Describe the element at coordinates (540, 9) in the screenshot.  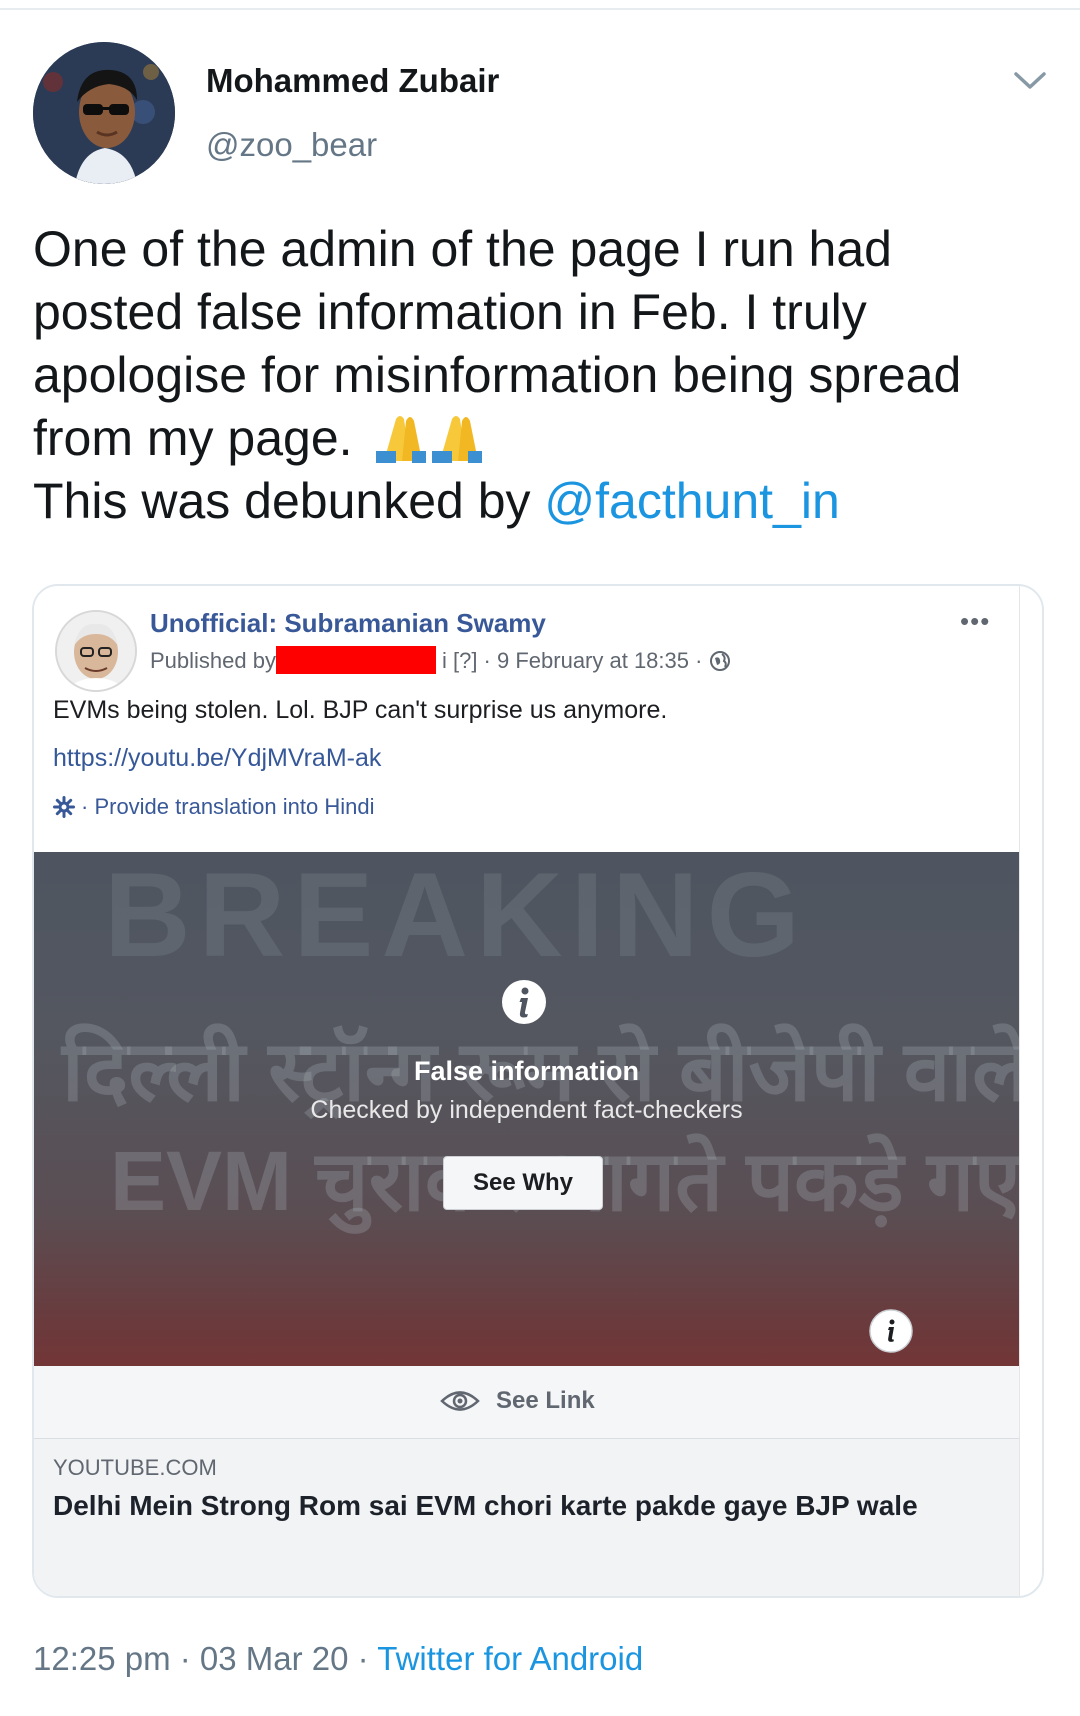
I see `top-divider` at that location.